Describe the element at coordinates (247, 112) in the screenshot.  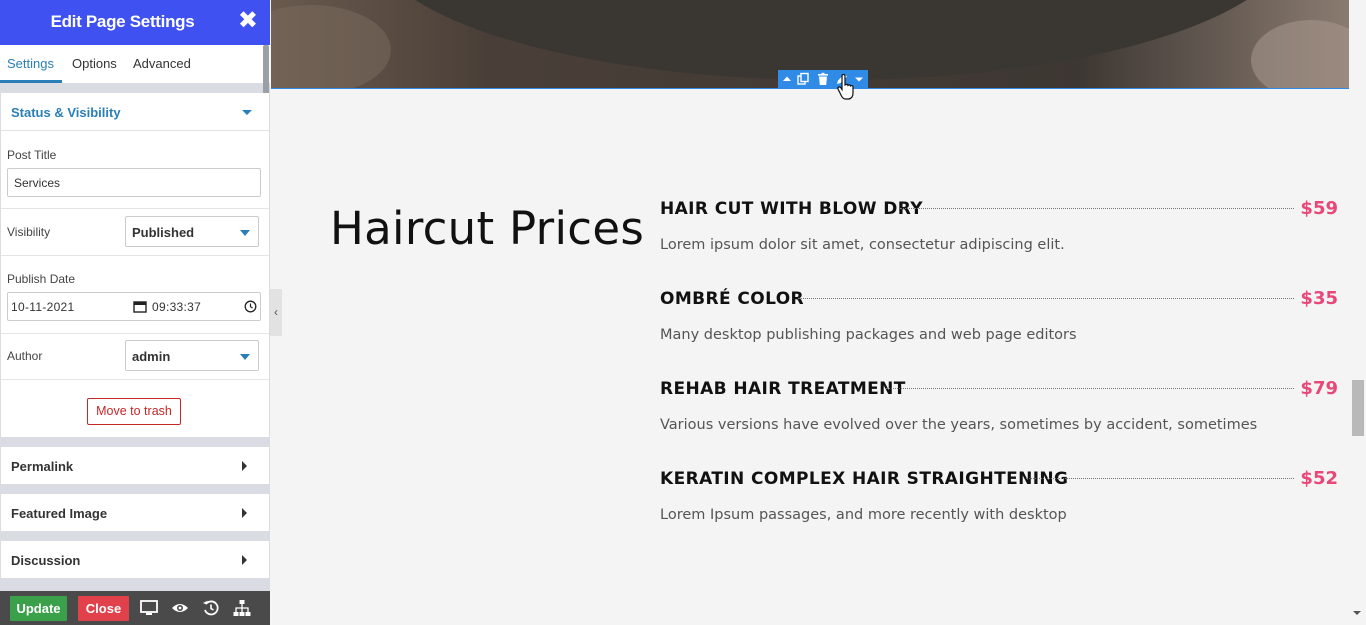
I see `caret-down-icon` at that location.